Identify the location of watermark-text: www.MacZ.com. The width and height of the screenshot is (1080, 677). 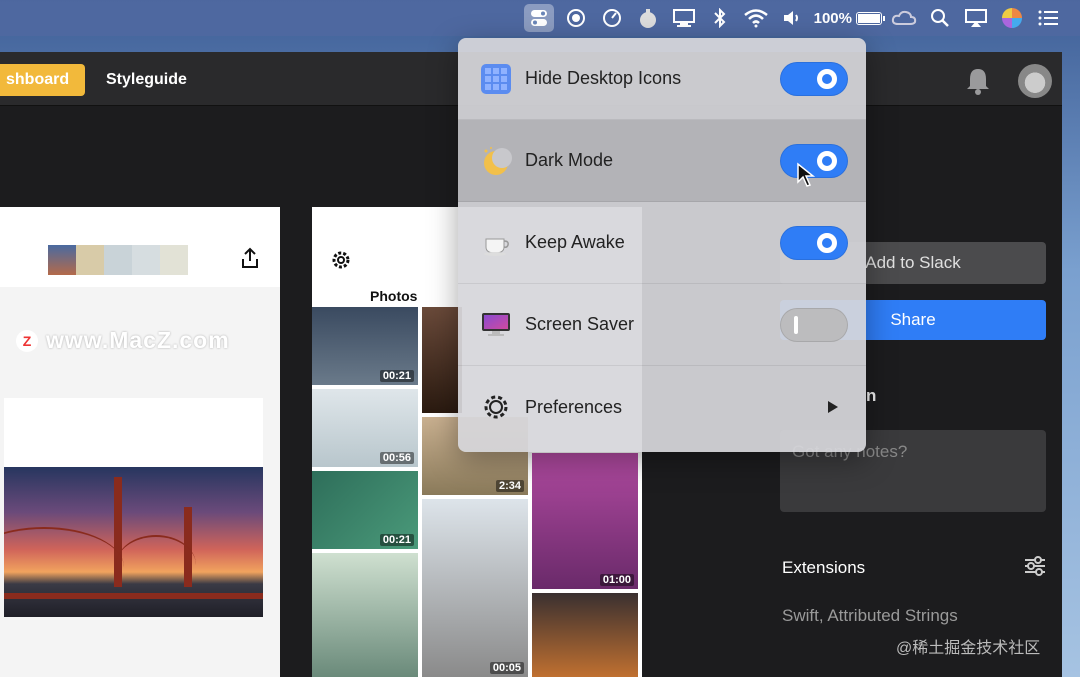
(138, 340).